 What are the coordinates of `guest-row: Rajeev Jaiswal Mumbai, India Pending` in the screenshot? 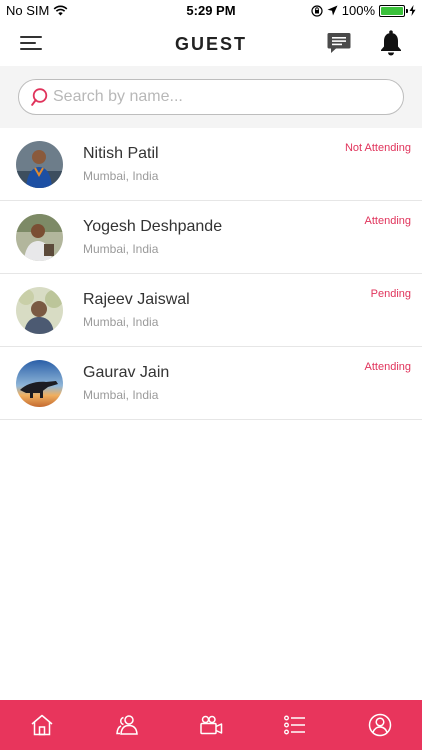 It's located at (211, 310).